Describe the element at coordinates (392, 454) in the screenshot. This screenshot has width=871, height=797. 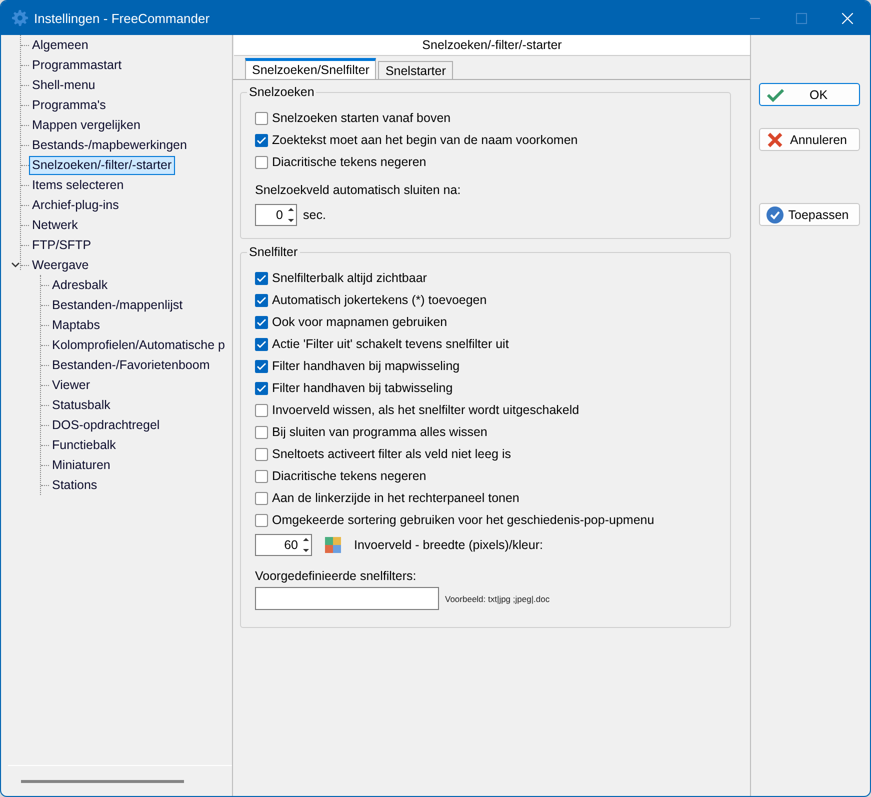
I see `checkbox-label: Sneltoets activeert filter als veld niet leeg is` at that location.